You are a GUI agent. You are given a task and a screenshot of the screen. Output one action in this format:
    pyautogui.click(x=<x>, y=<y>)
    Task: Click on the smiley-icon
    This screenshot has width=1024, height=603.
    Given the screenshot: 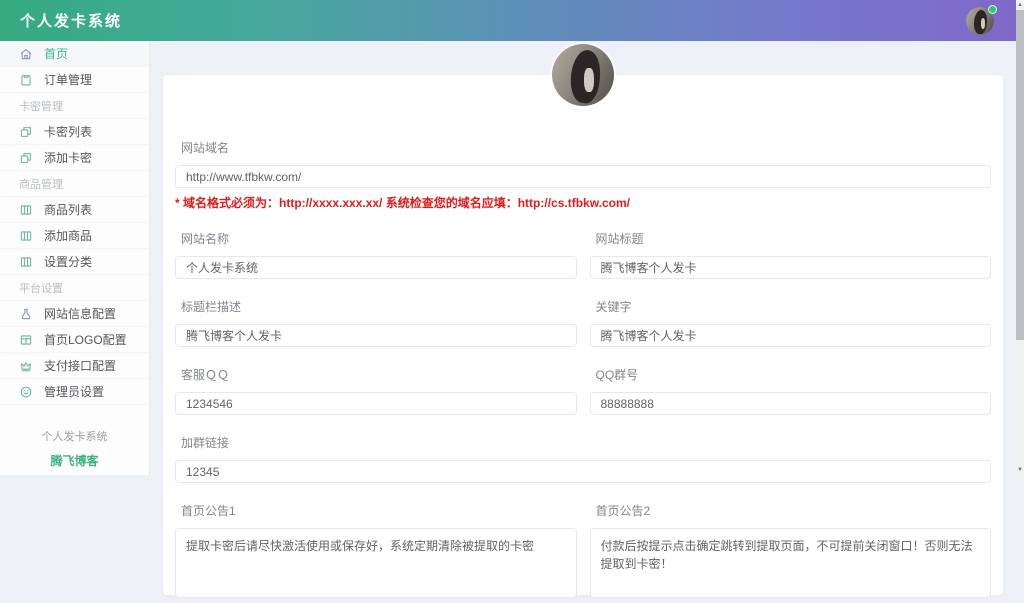 What is the action you would take?
    pyautogui.click(x=26, y=392)
    